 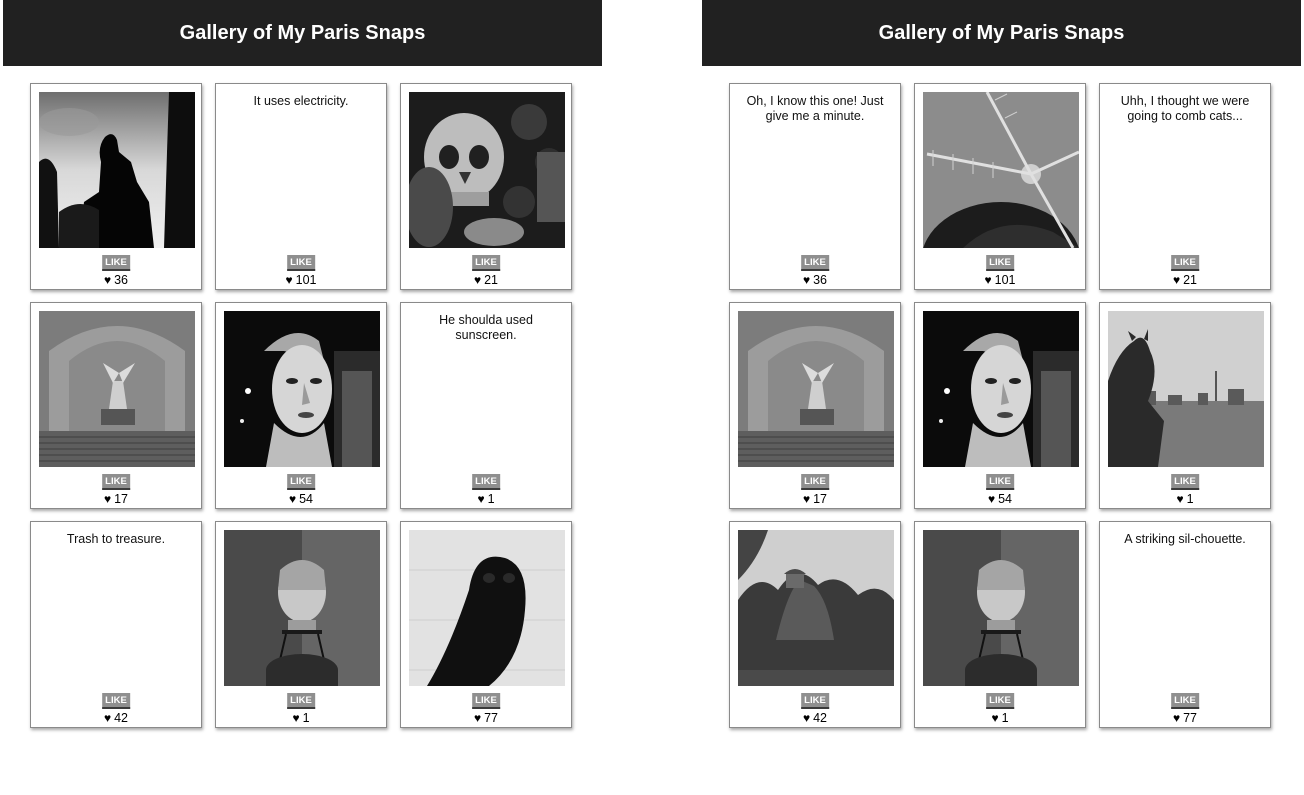 What do you see at coordinates (816, 608) in the screenshot?
I see `buttes-chaumont-temple-photo` at bounding box center [816, 608].